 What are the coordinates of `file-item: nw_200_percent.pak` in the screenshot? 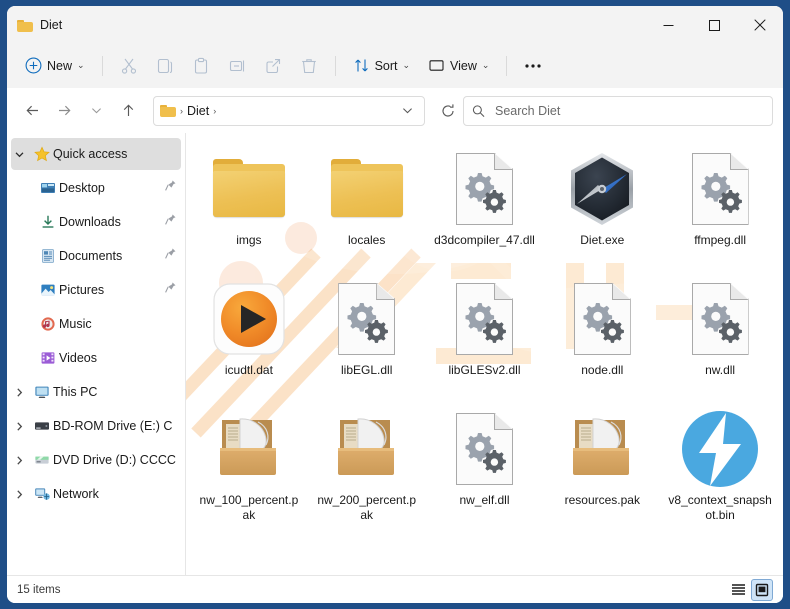 It's located at (367, 466).